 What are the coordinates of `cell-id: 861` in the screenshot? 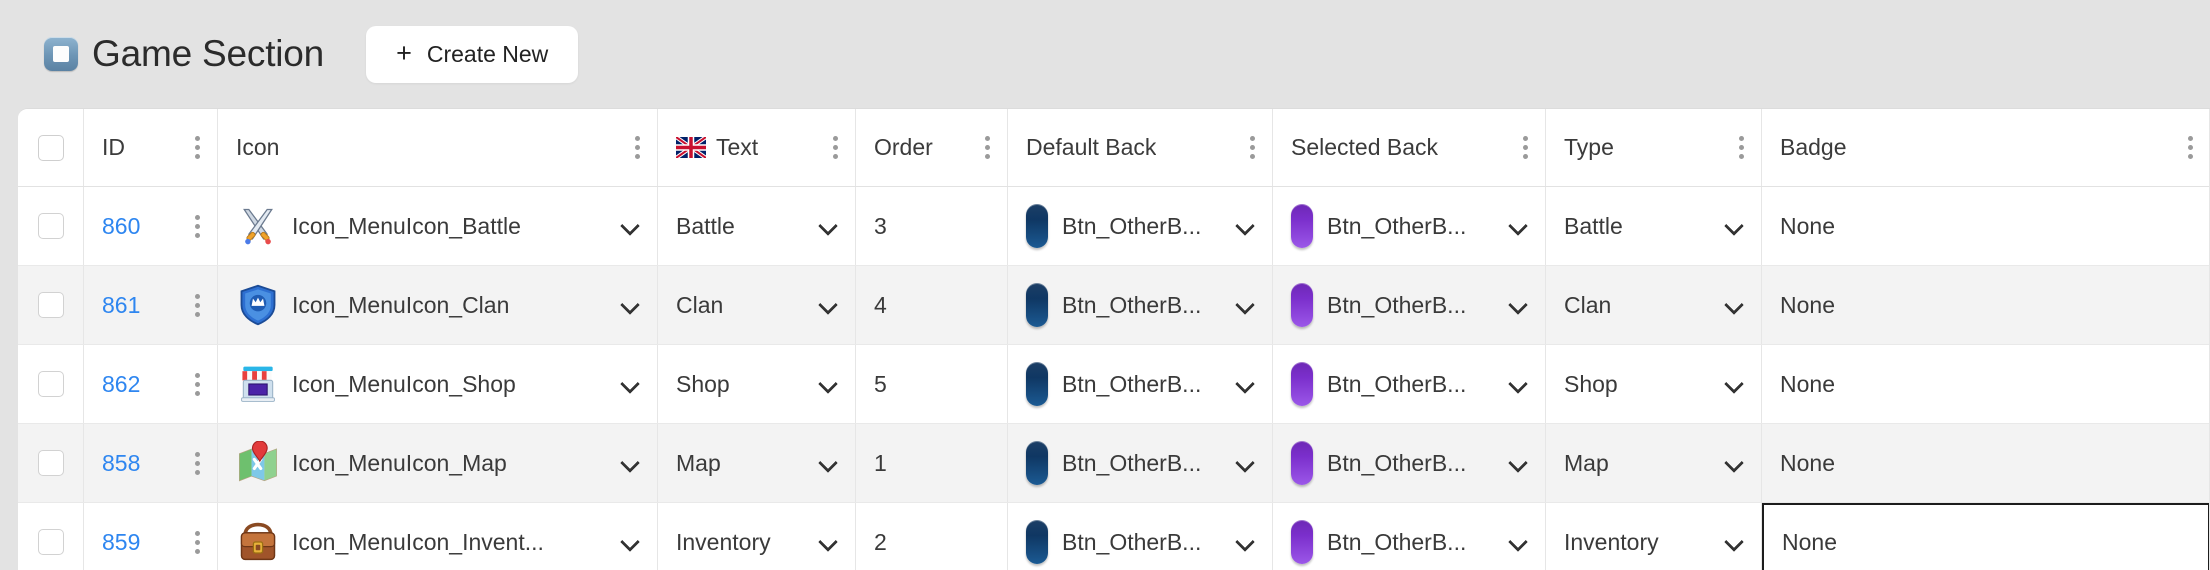 It's located at (151, 305).